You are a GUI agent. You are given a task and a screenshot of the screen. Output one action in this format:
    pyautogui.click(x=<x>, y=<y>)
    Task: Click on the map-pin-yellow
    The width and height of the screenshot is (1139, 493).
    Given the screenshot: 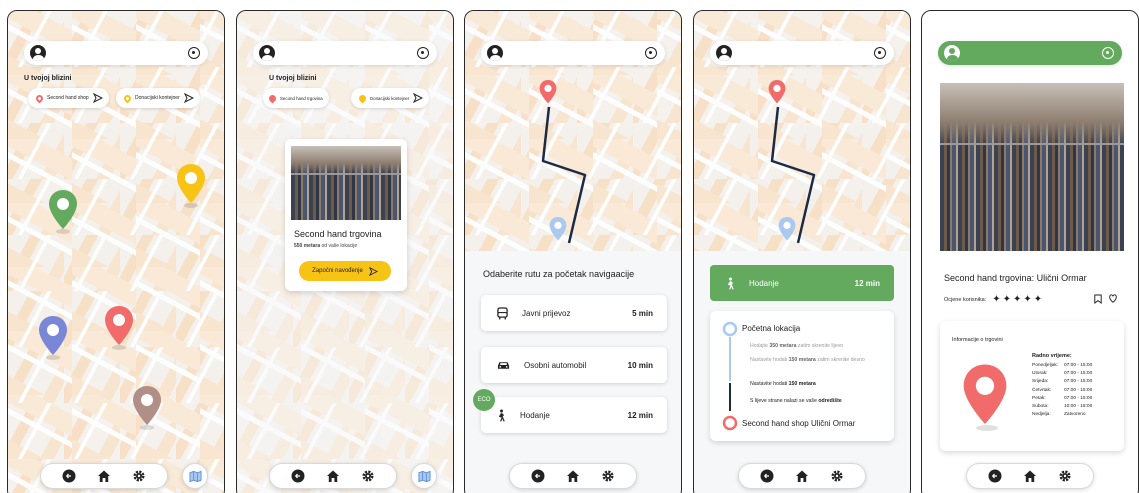 What is the action you would take?
    pyautogui.click(x=191, y=184)
    